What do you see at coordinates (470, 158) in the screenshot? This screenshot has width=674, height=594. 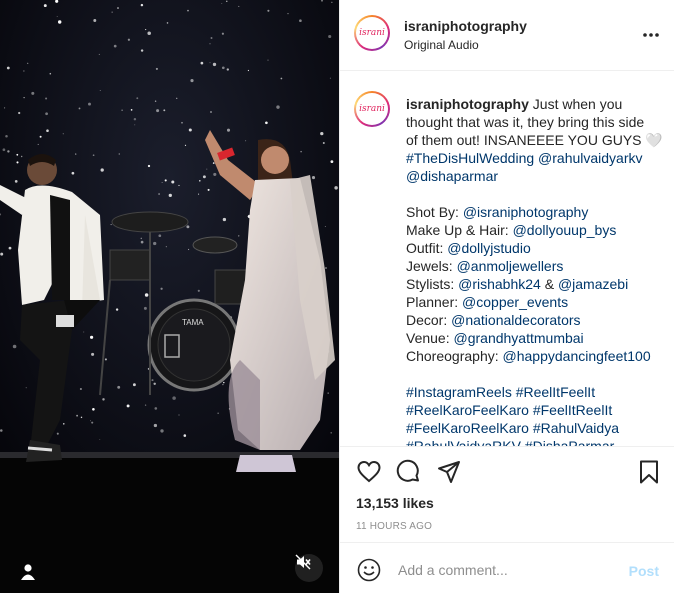 I see `hashtag-link: #TheDisHulWedding` at bounding box center [470, 158].